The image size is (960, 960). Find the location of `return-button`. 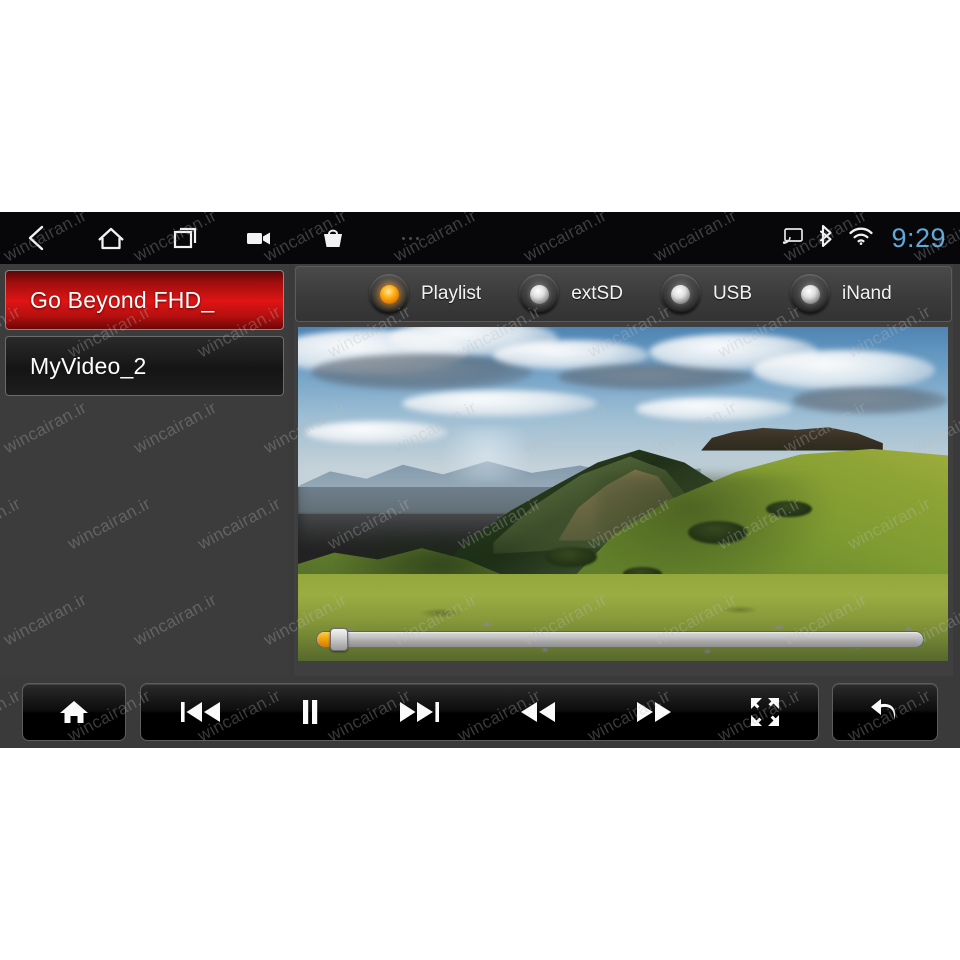

return-button is located at coordinates (885, 712).